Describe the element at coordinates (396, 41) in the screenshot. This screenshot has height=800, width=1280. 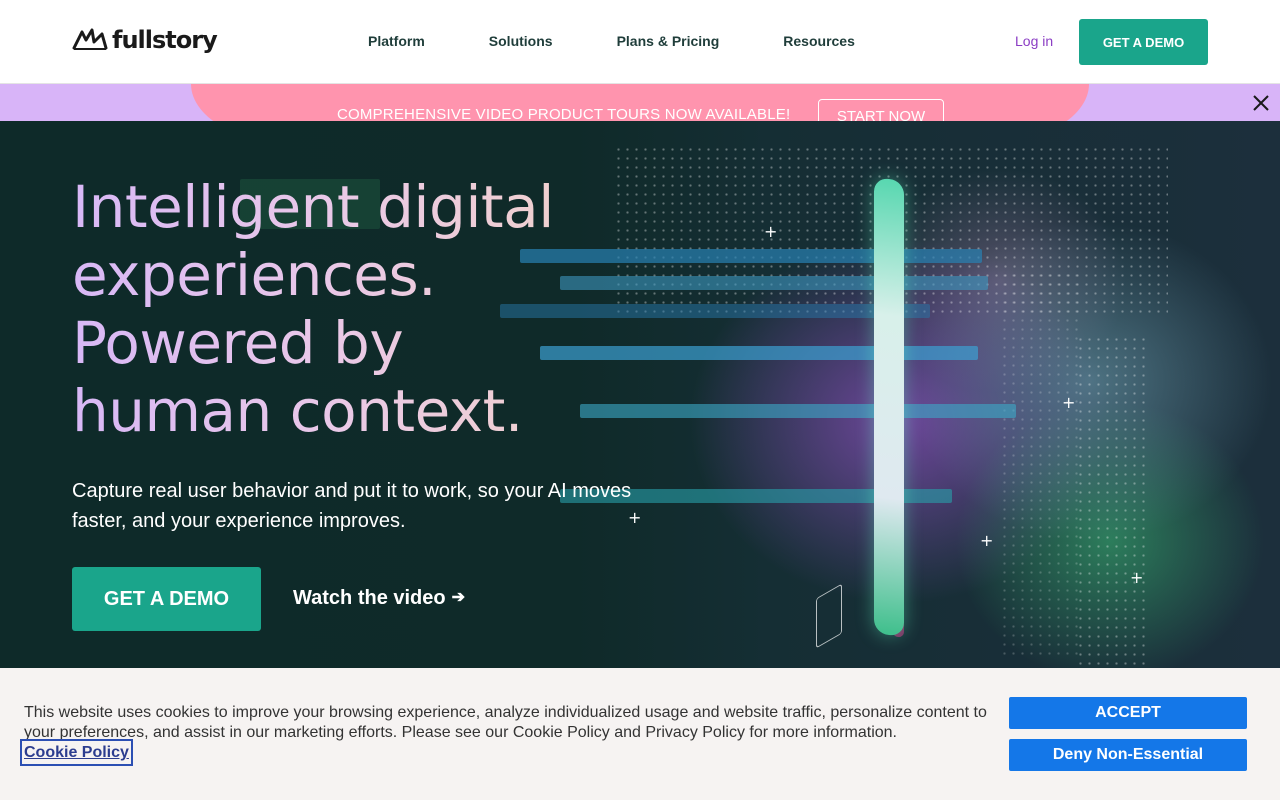
I see `nav-item-platform: Platform` at that location.